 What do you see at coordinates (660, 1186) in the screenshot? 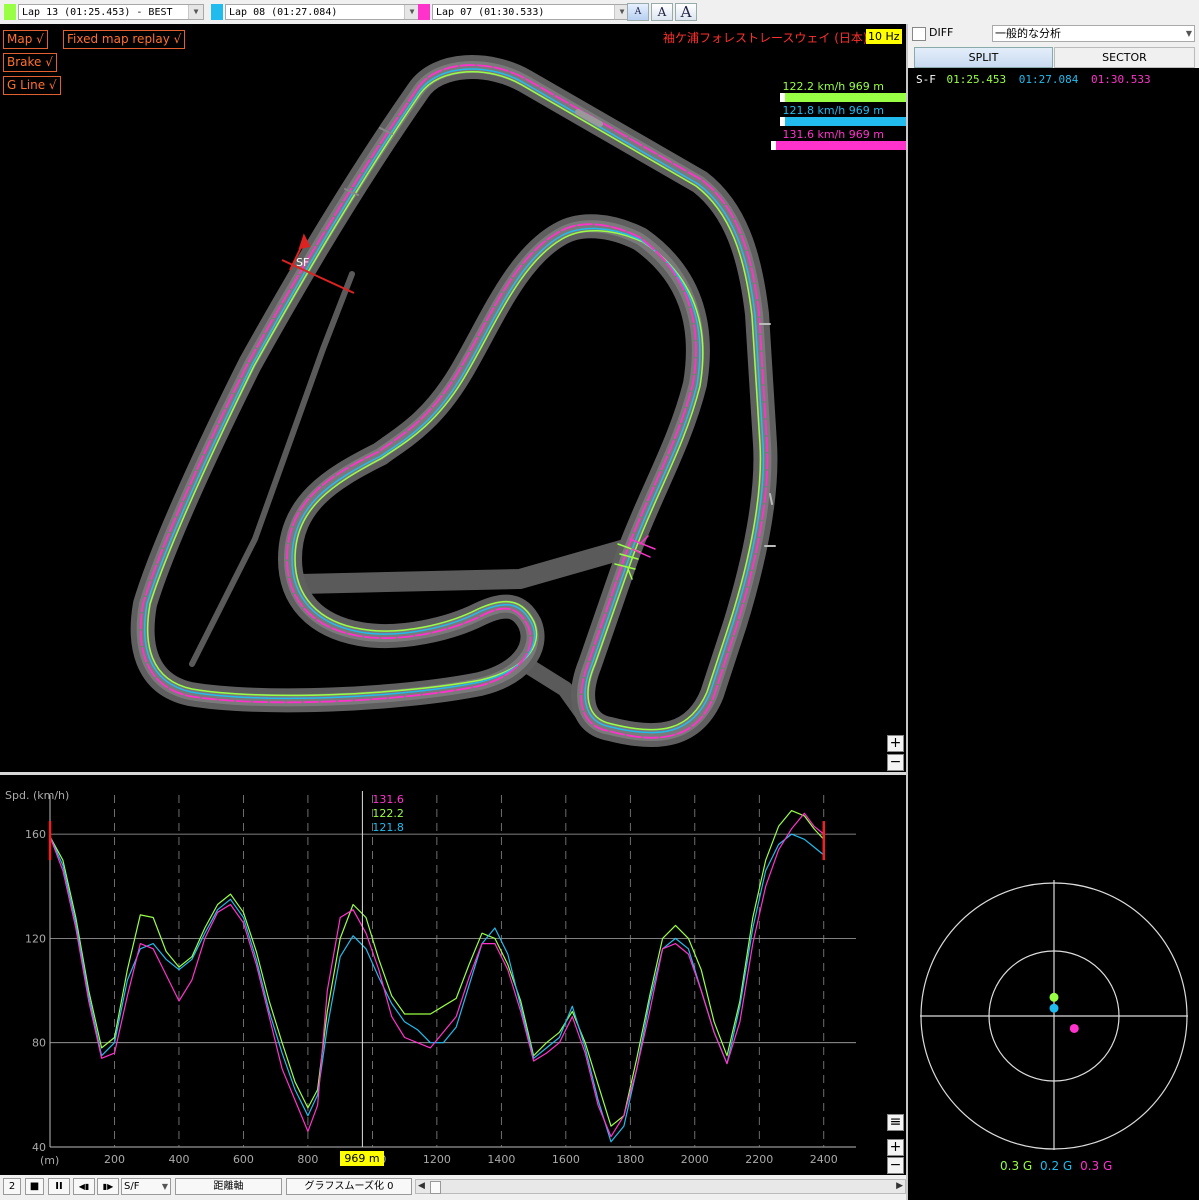
I see `timeline-scrollbar: ◀ ▶` at bounding box center [660, 1186].